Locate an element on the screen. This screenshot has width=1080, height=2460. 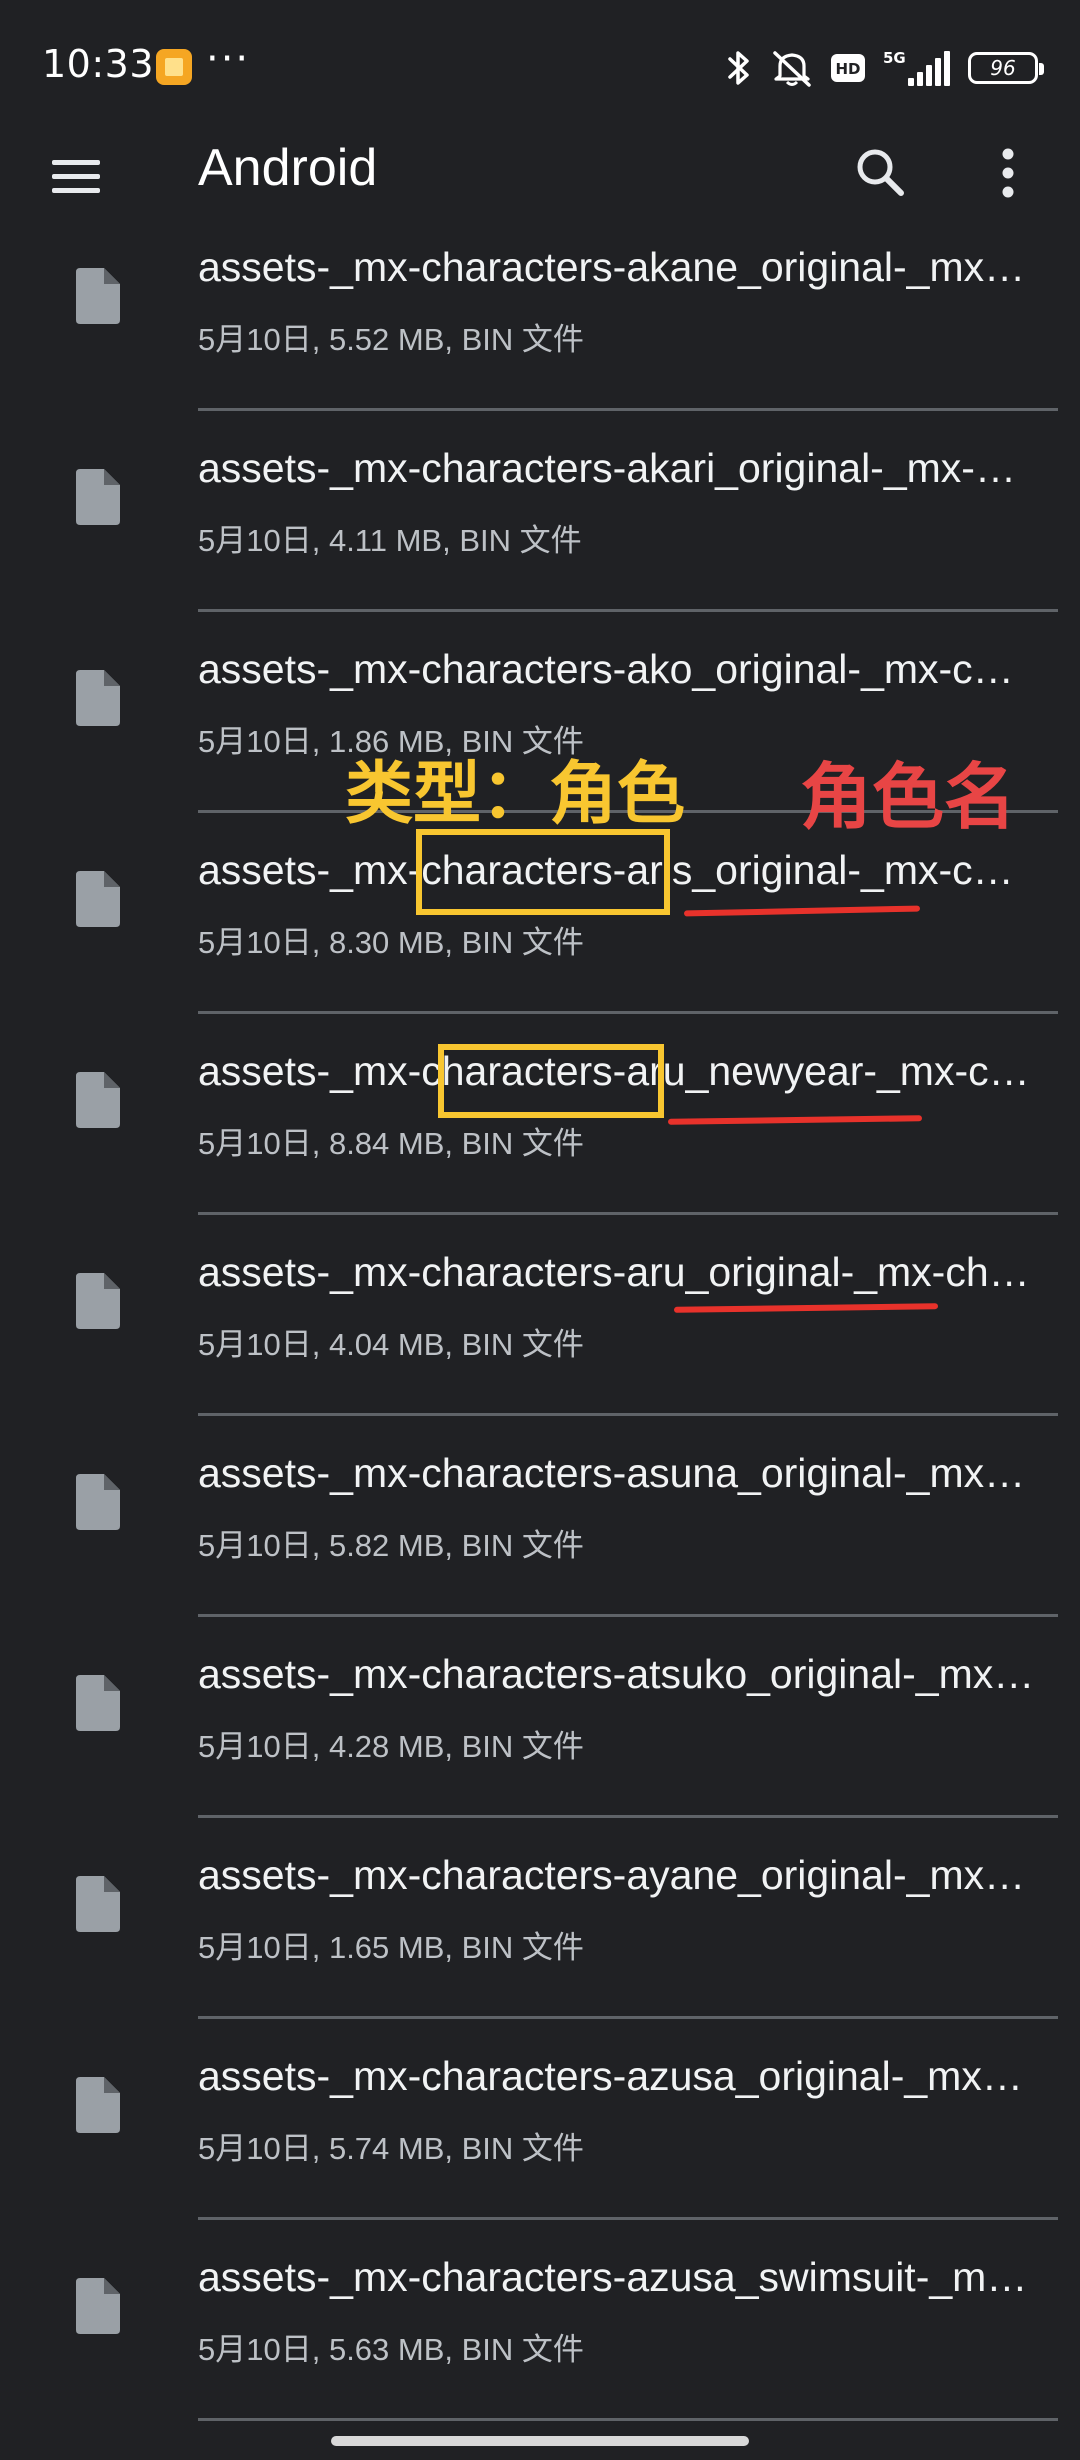
page-title: Android is located at coordinates (288, 168).